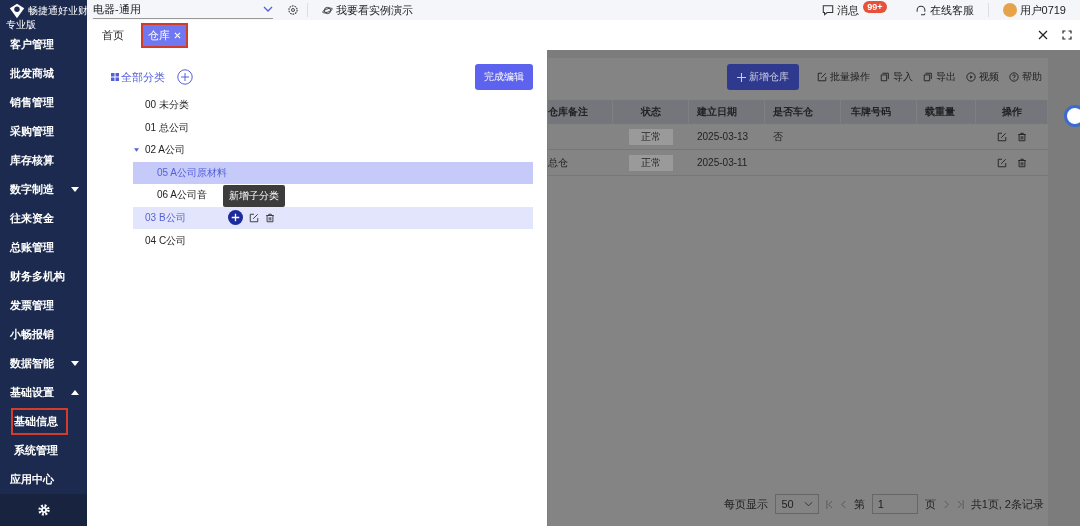 The height and width of the screenshot is (526, 1080). Describe the element at coordinates (43, 450) in the screenshot. I see `sidebar-subitem: 系统管理` at that location.